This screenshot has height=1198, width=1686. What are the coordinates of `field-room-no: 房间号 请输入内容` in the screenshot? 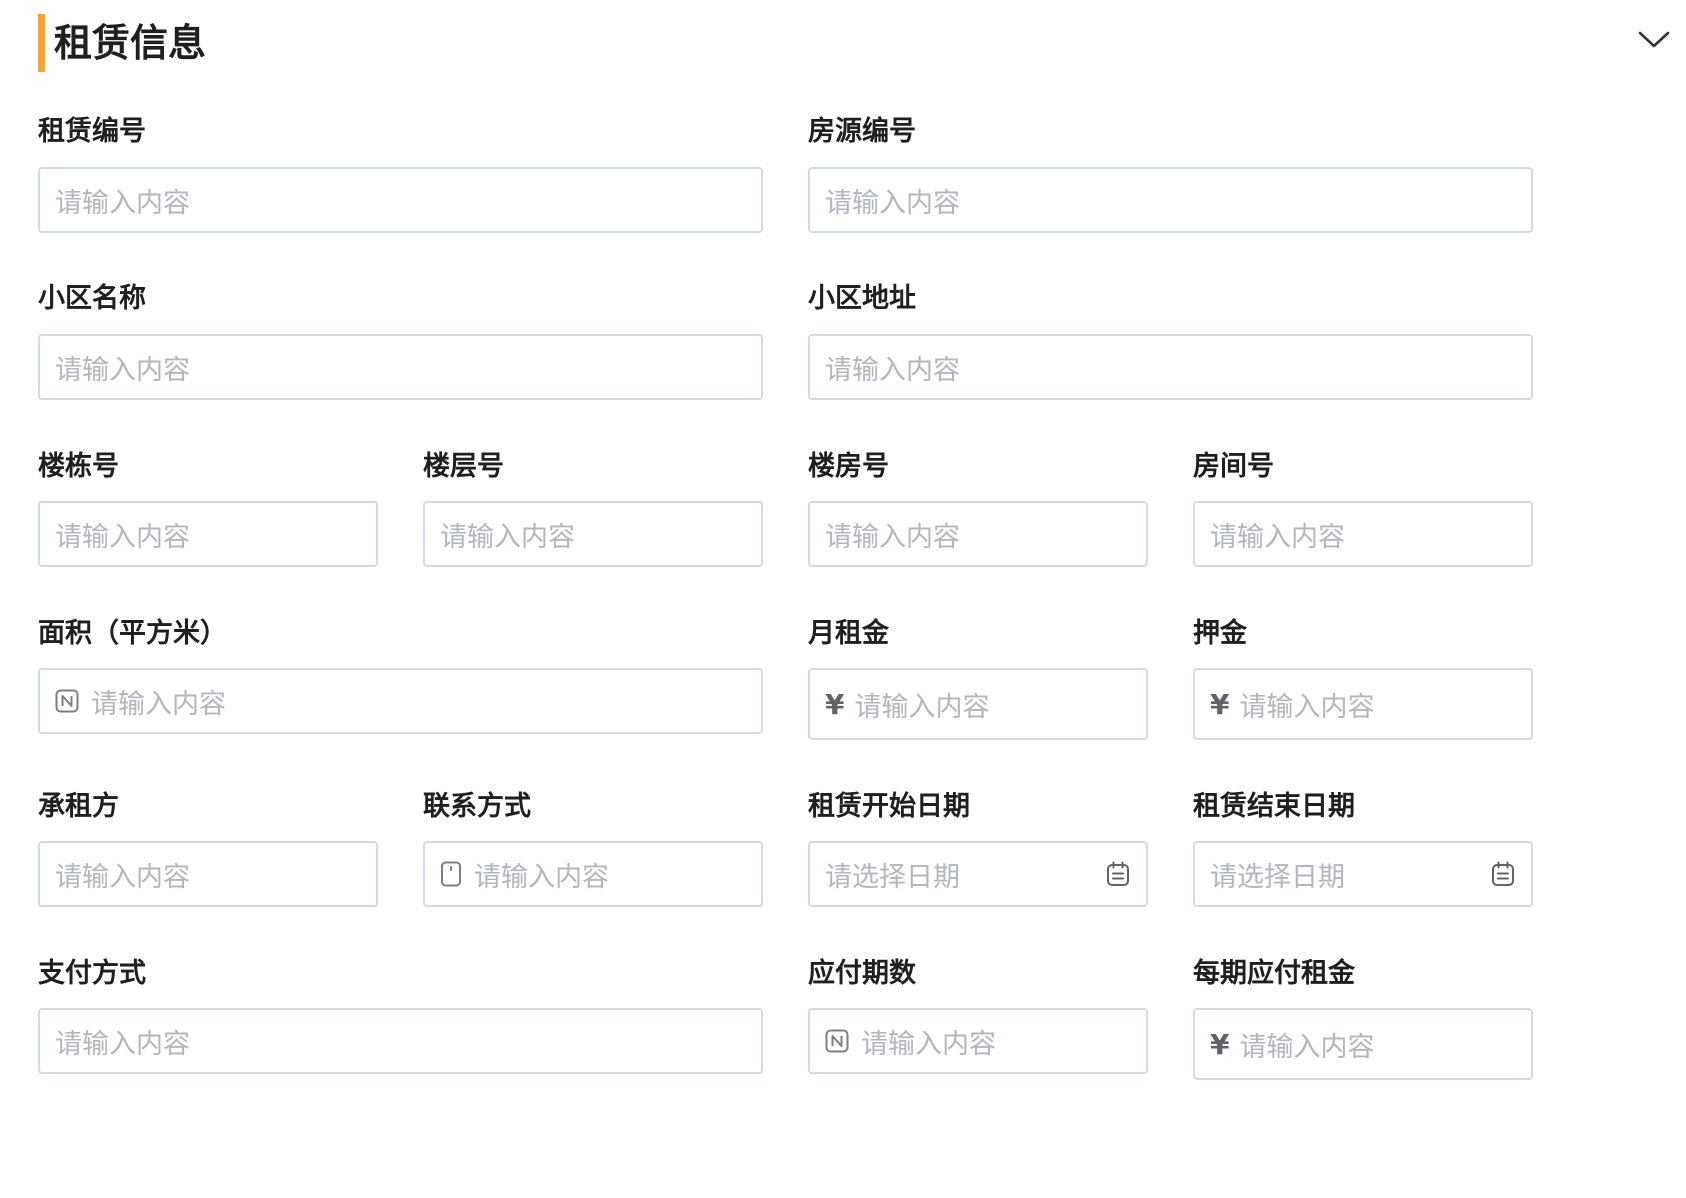 It's located at (1363, 510).